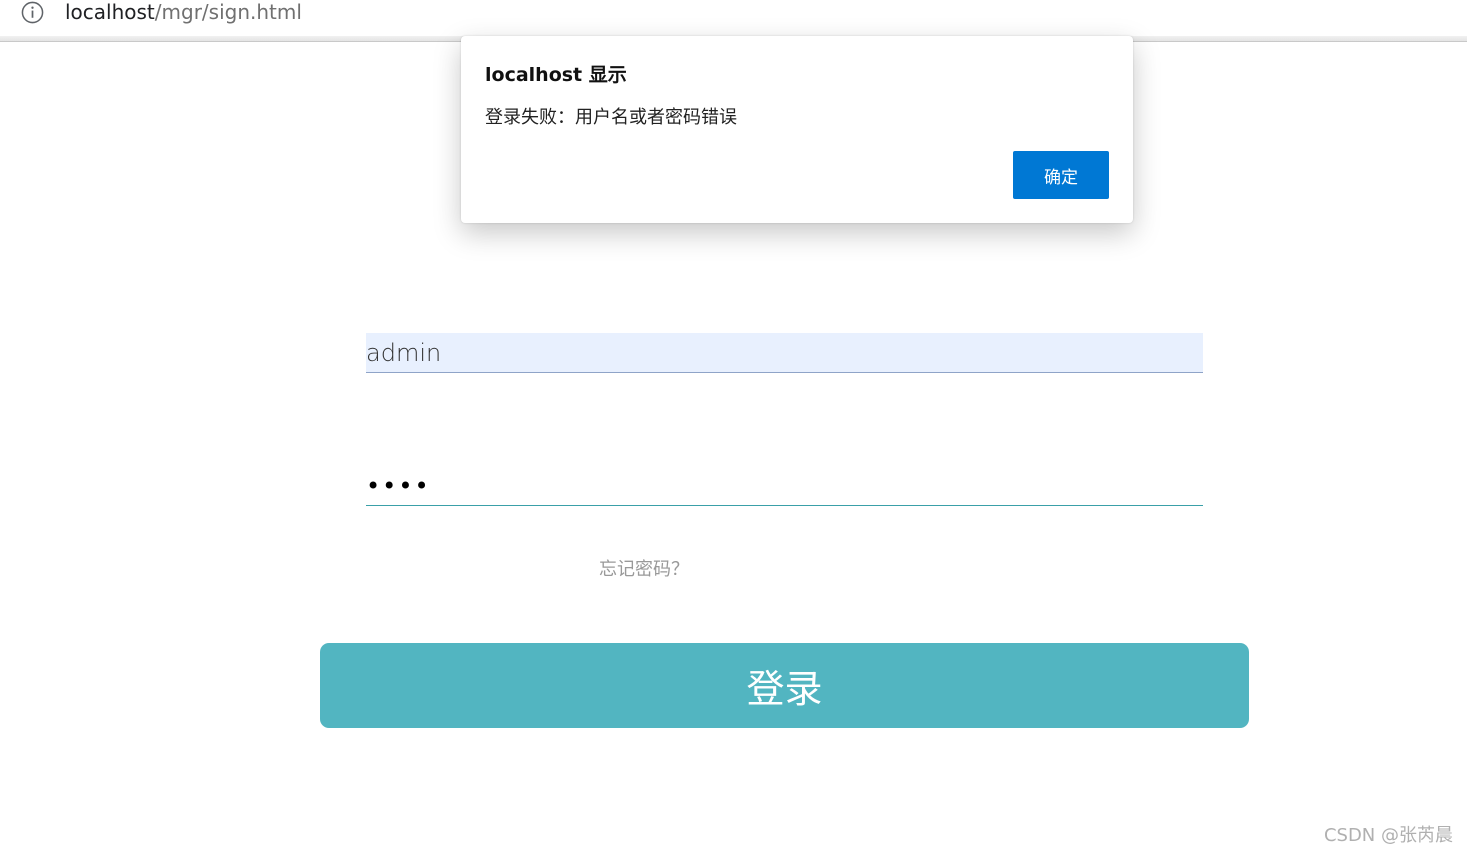 The height and width of the screenshot is (852, 1467). I want to click on dialog-title: localhost 显示, so click(556, 75).